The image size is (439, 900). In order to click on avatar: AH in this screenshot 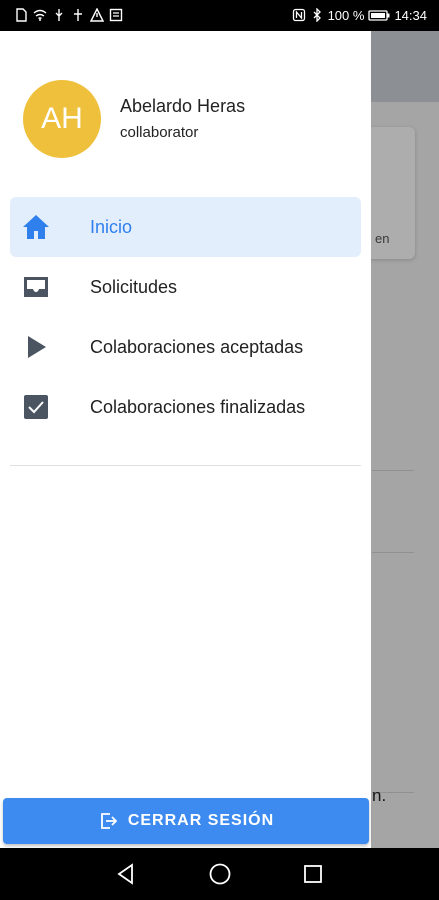, I will do `click(62, 119)`.